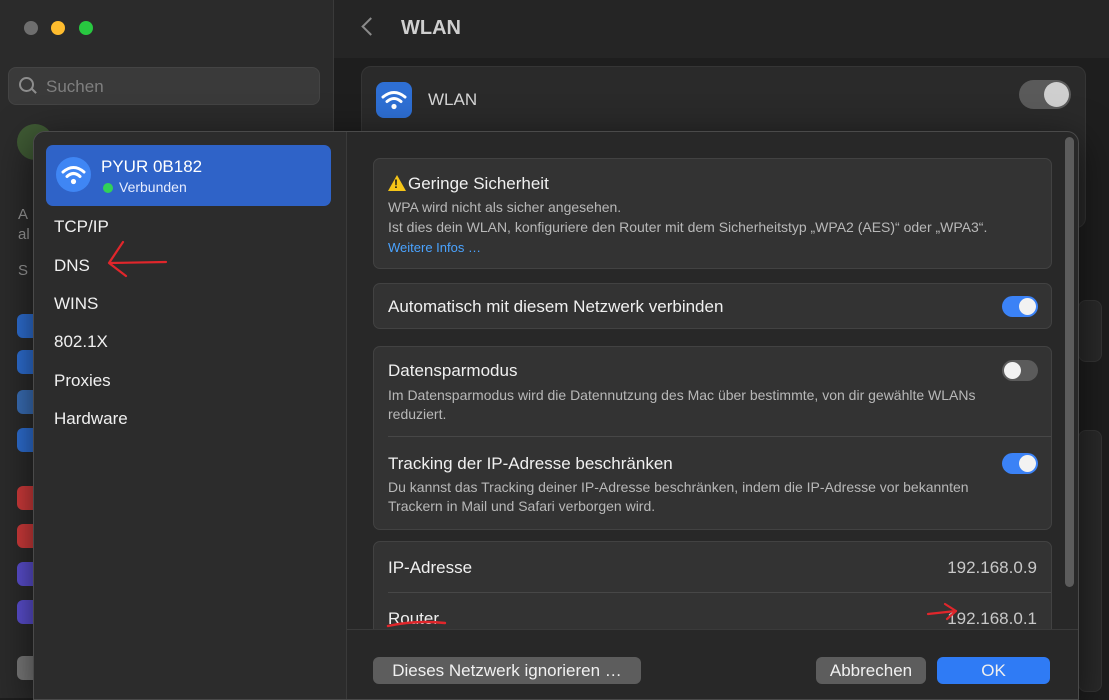 Image resolution: width=1109 pixels, height=700 pixels. I want to click on ip-tracking-toggle, so click(1020, 463).